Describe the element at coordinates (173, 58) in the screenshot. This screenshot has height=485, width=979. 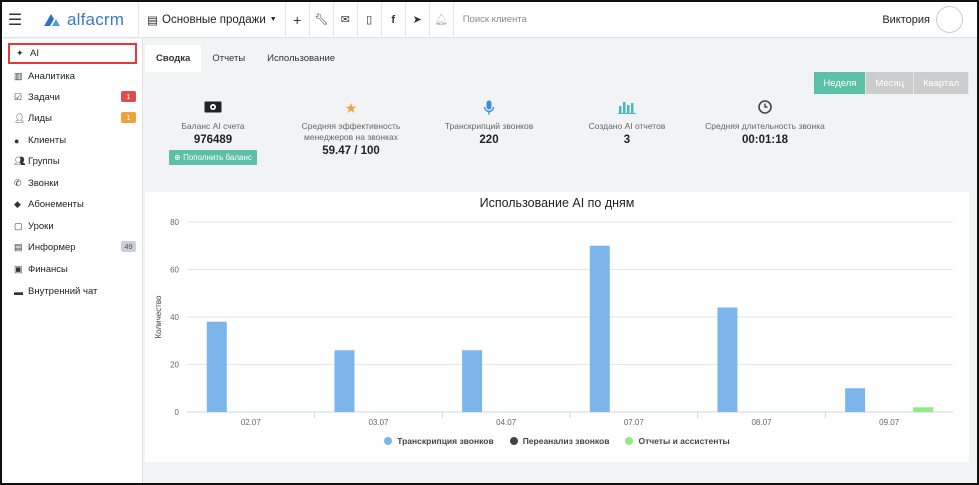
I see `tab-summary: Сводка` at that location.